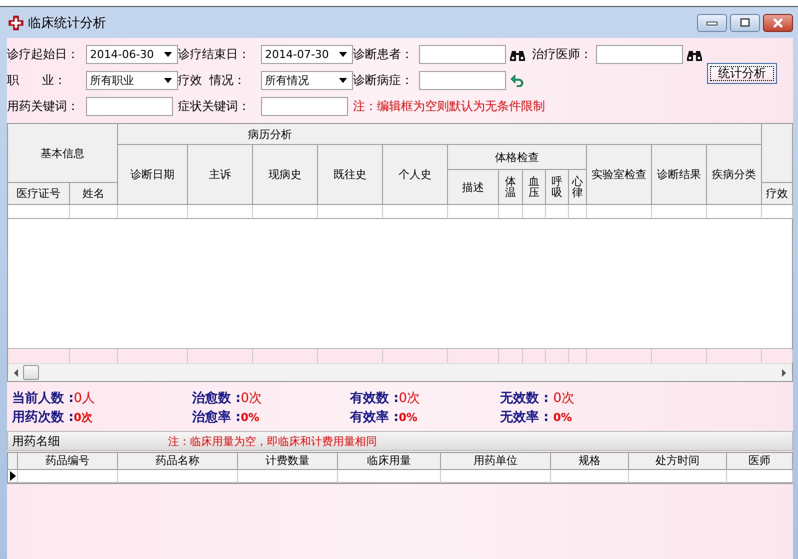 This screenshot has height=559, width=798. Describe the element at coordinates (67, 23) in the screenshot. I see `window-title: 临床统计分析` at that location.